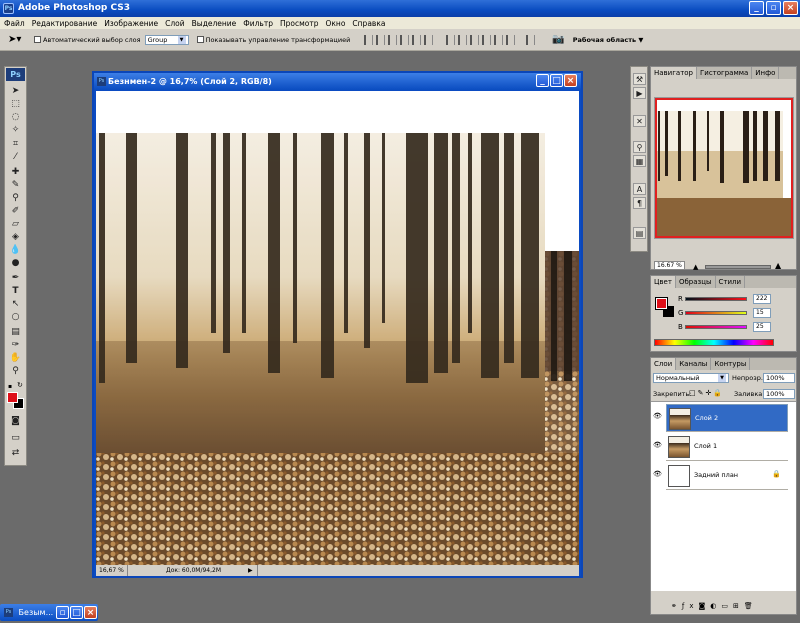 This screenshot has width=800, height=623. Describe the element at coordinates (15, 237) in the screenshot. I see `paint-bucket-tool-icon: ◈` at that location.